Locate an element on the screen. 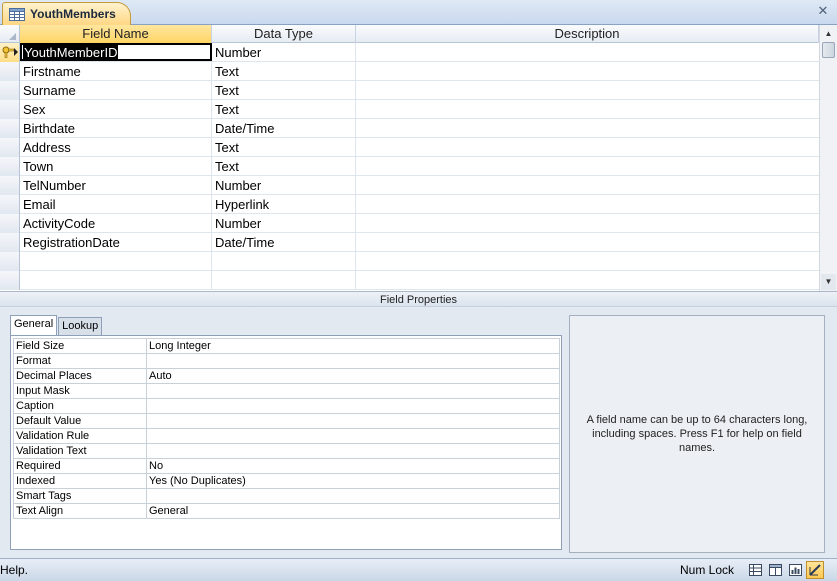 The image size is (837, 581). scroll-down-icon: ▼ is located at coordinates (828, 282).